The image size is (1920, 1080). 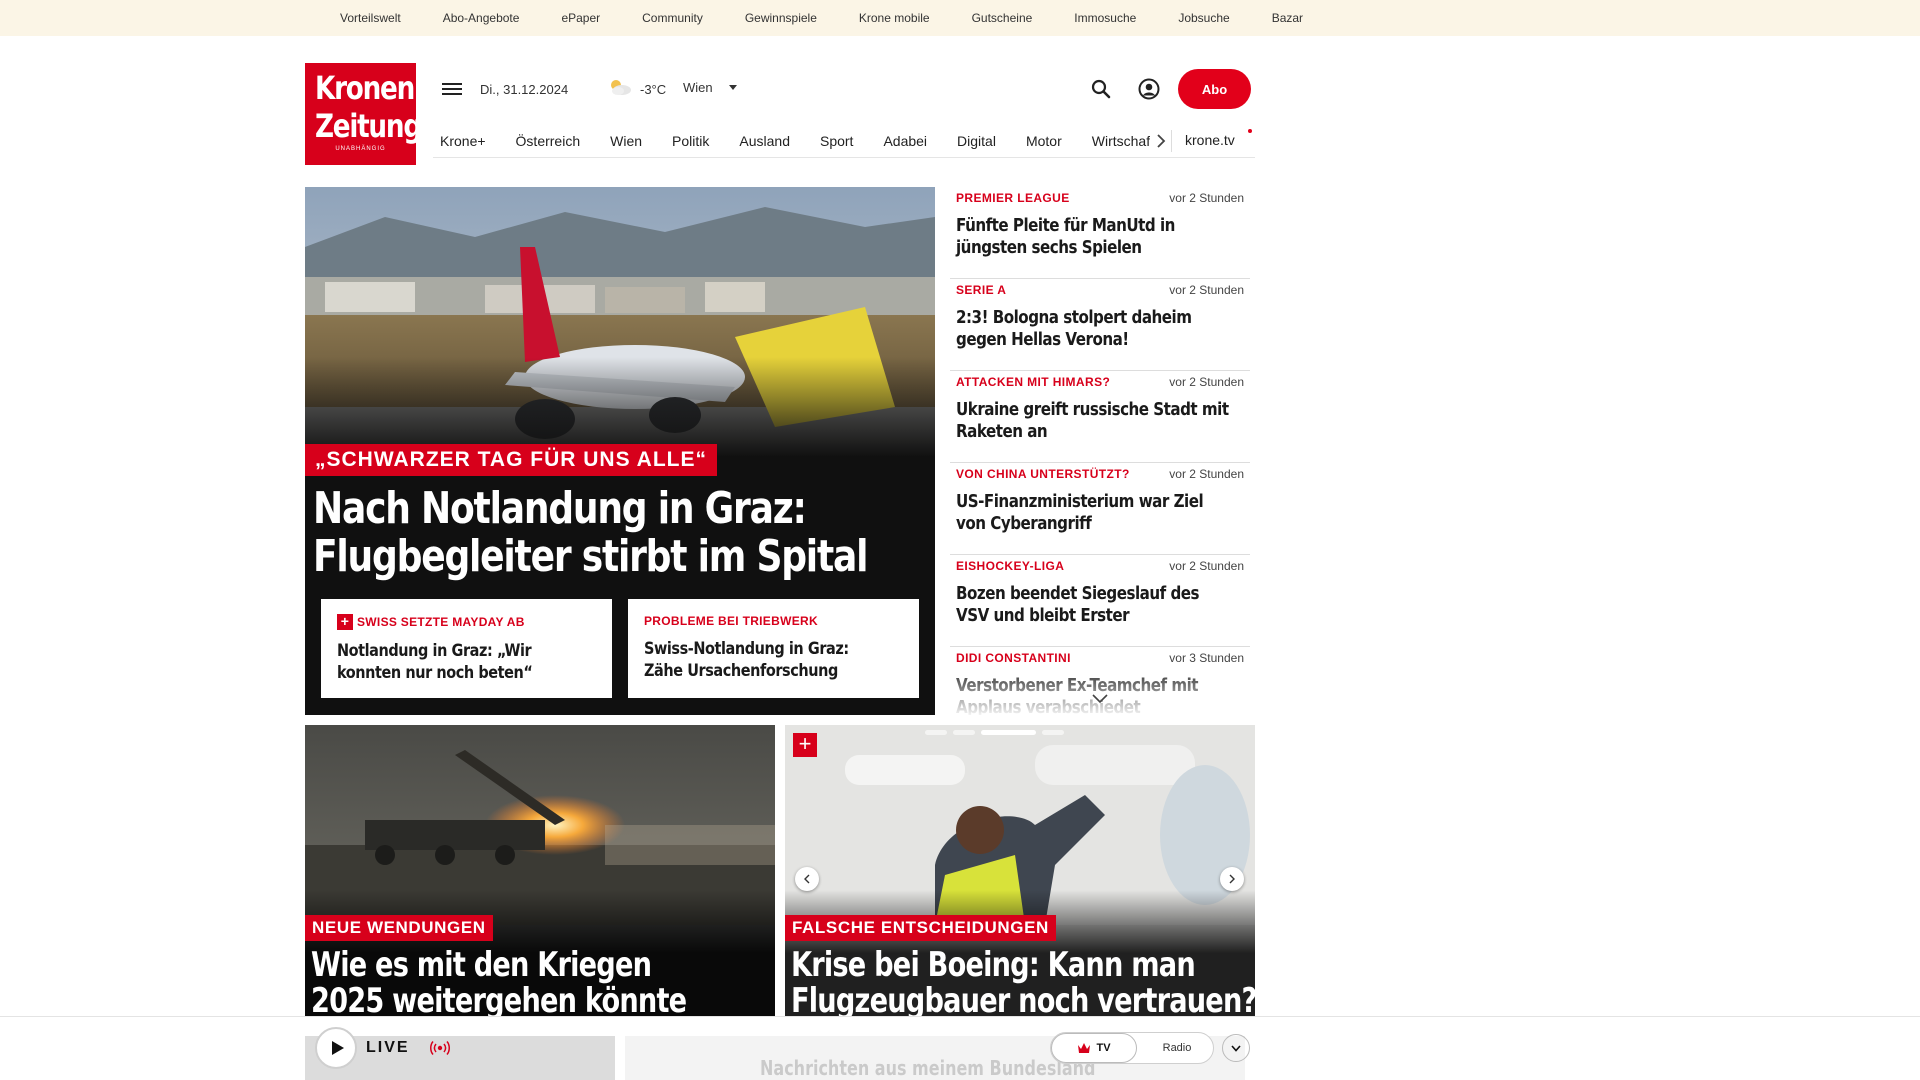 What do you see at coordinates (481, 18) in the screenshot?
I see `utility-link-abo-angebote: Abo-Angebote` at bounding box center [481, 18].